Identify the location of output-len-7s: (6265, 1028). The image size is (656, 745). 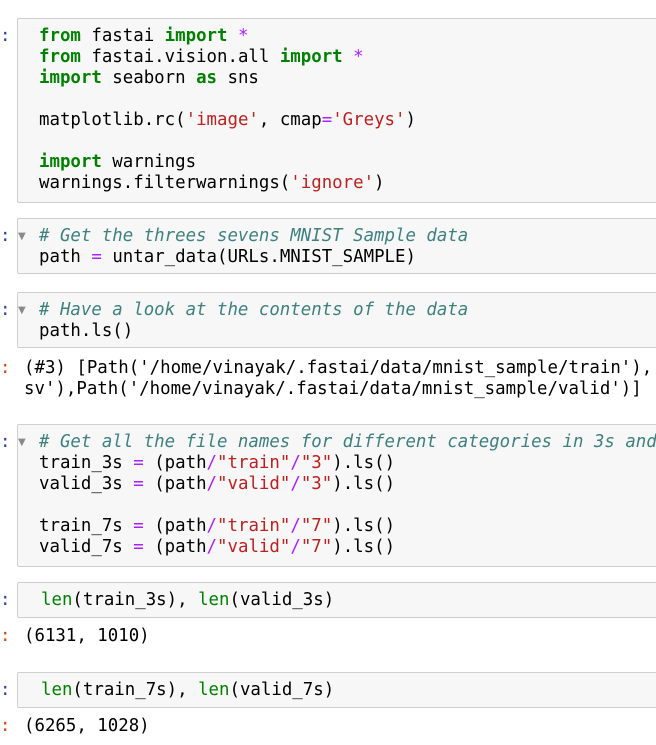
(87, 726).